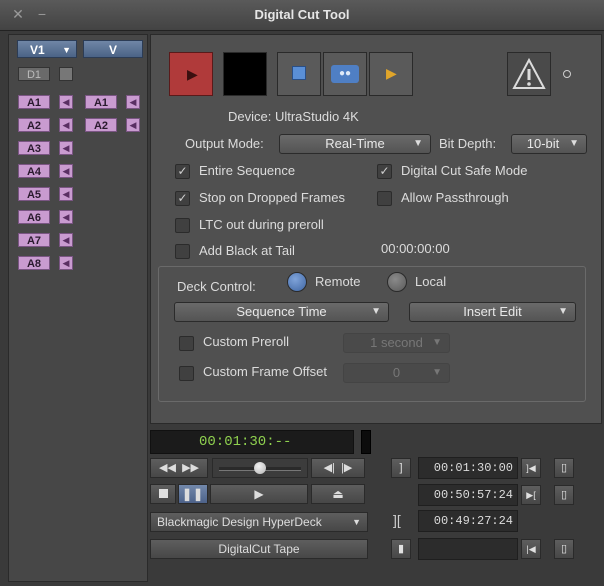  I want to click on local-radio, so click(397, 282).